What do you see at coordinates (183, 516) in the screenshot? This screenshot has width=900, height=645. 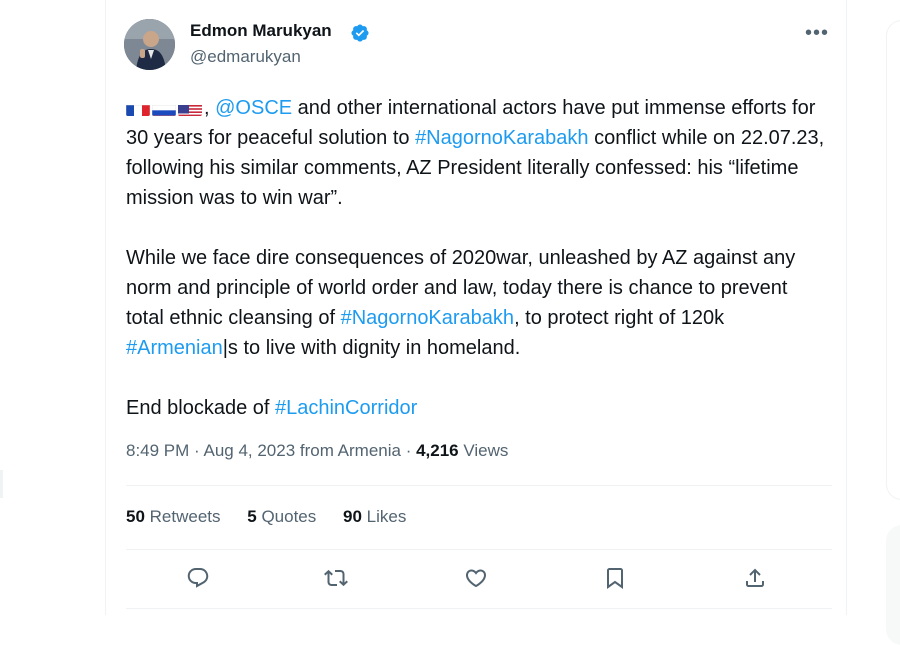 I see `retweets-label: Retweets` at bounding box center [183, 516].